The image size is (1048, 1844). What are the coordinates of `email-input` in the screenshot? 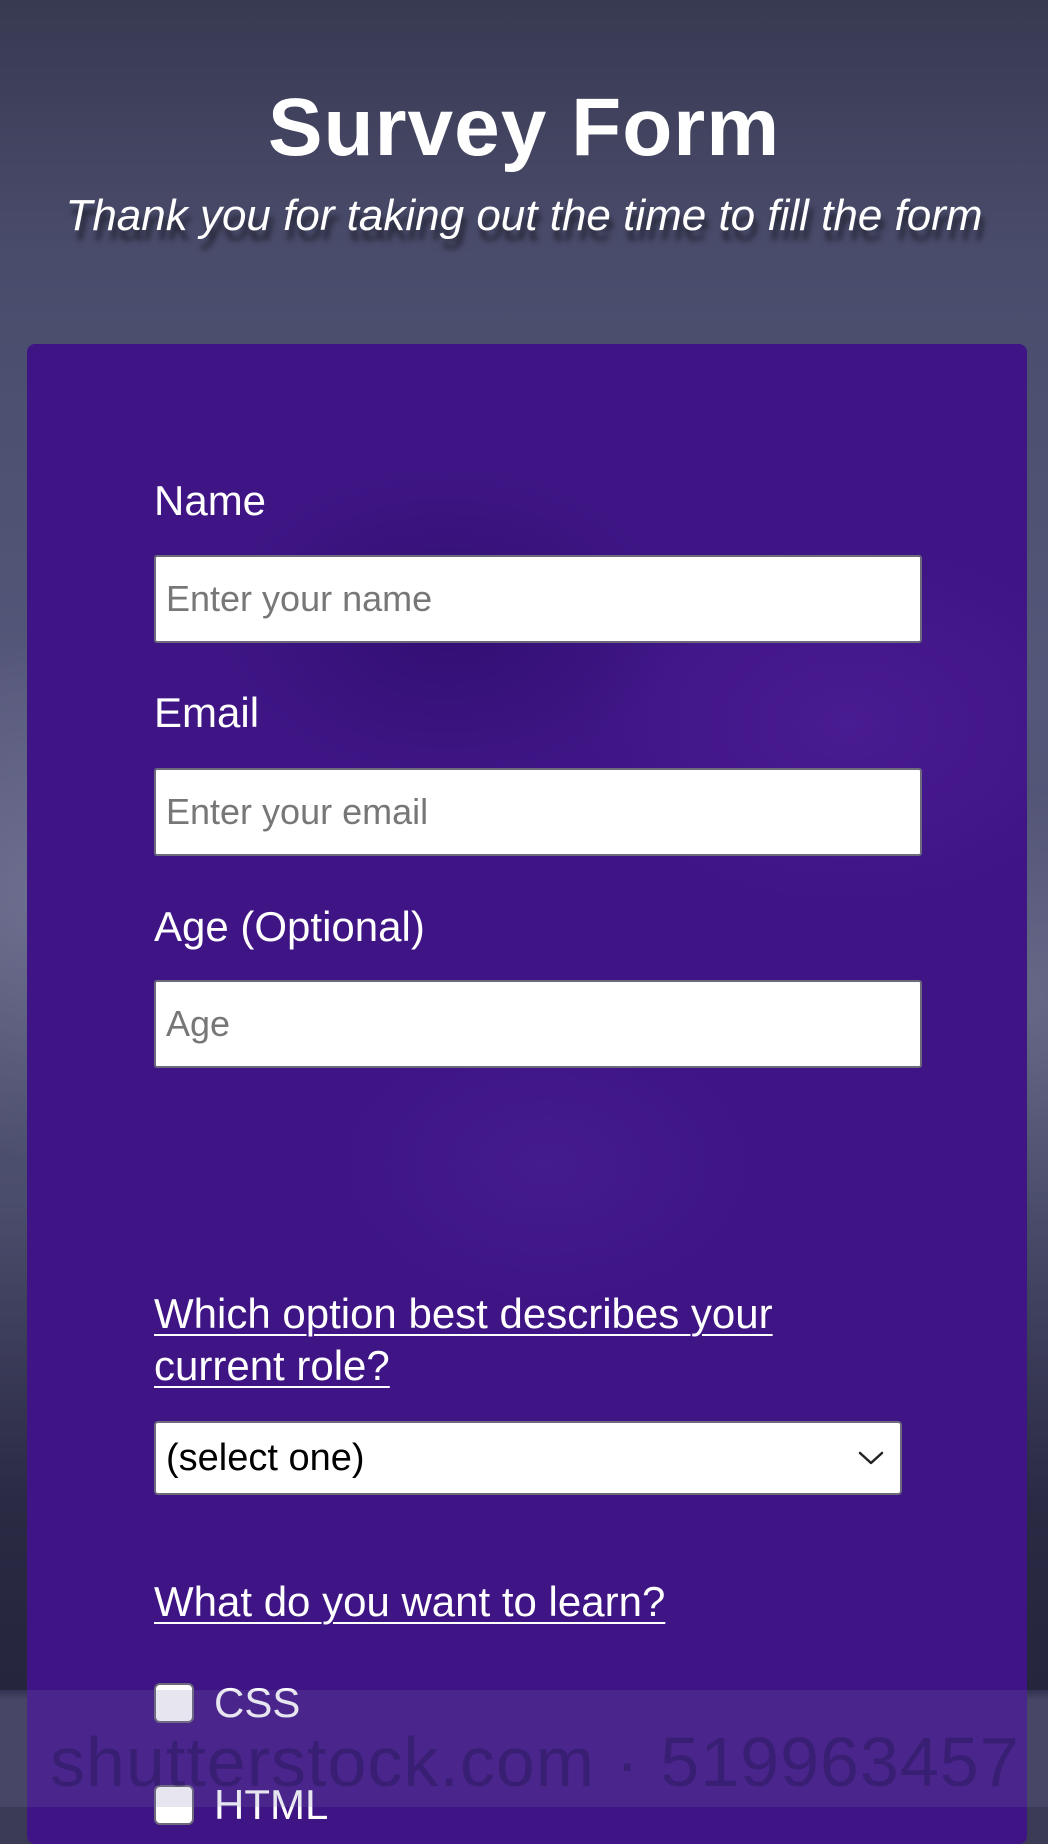 It's located at (538, 812).